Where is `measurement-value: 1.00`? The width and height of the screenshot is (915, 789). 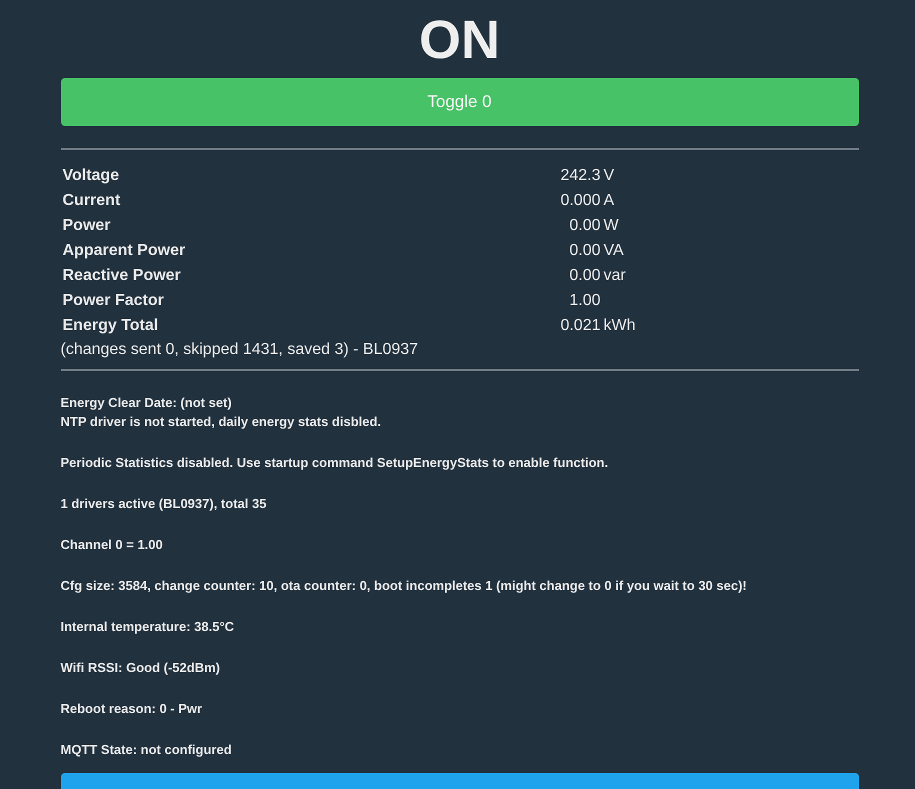
measurement-value: 1.00 is located at coordinates (584, 301).